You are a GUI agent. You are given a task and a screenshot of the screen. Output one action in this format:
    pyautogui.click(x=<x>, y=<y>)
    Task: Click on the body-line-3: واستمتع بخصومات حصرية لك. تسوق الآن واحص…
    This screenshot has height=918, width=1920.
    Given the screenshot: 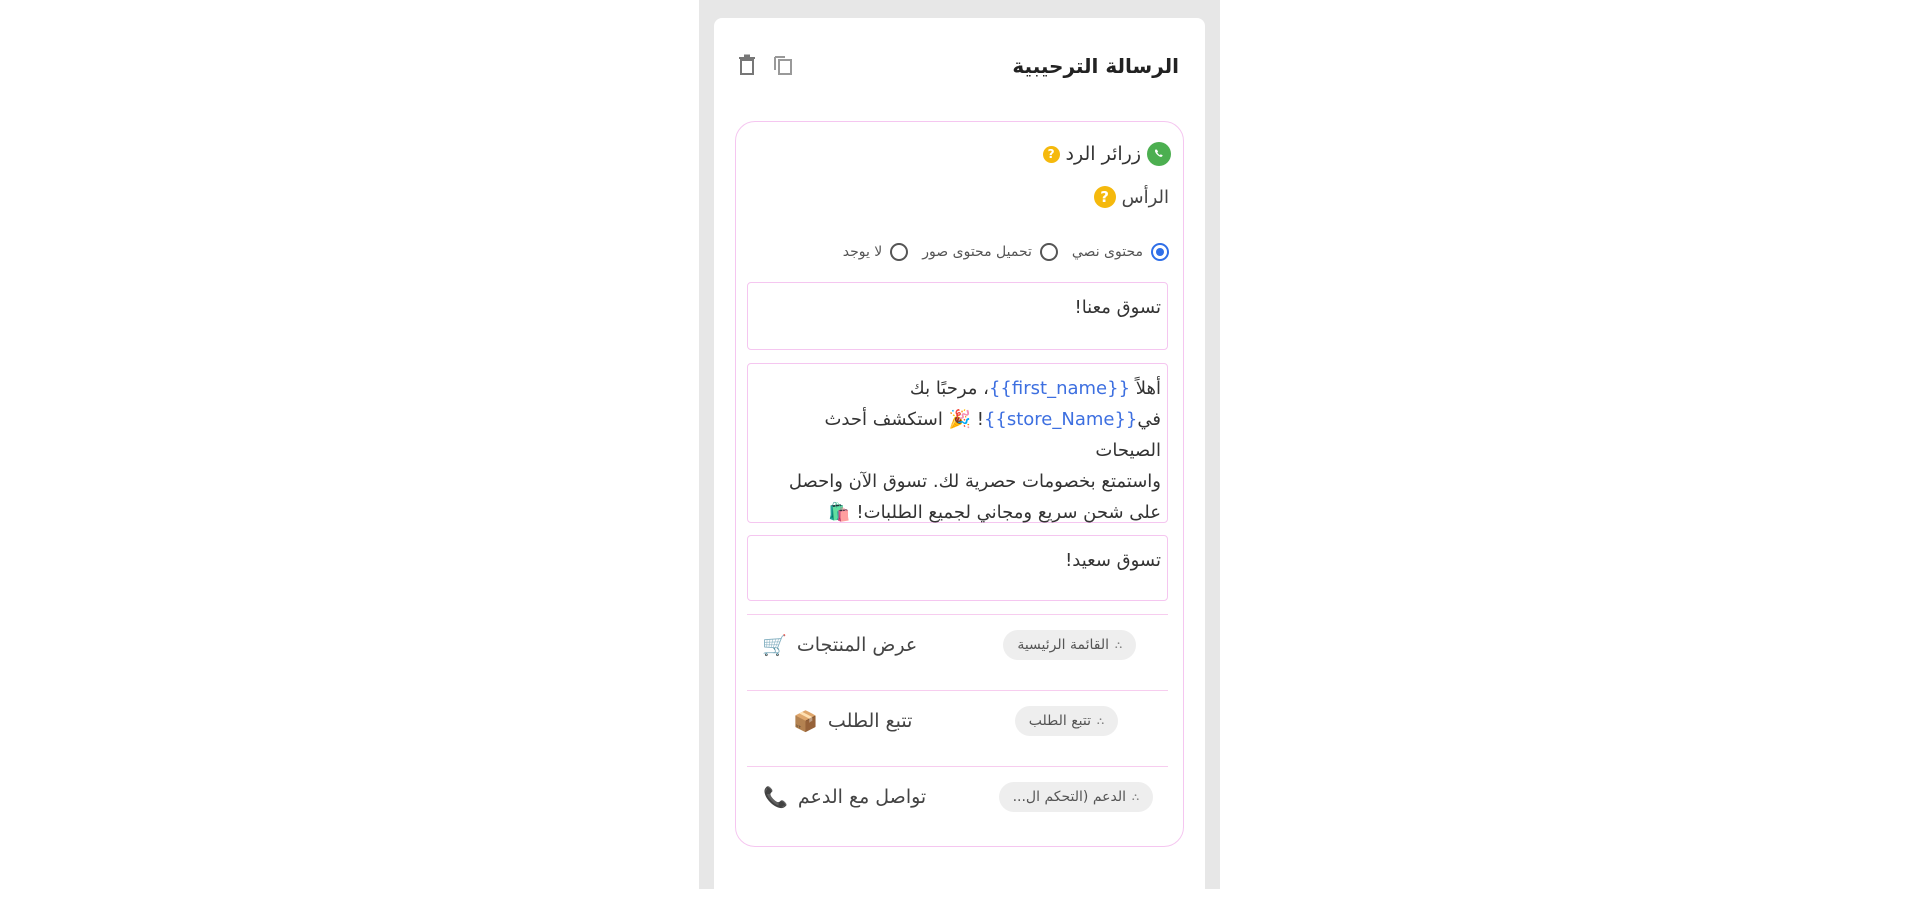 What is the action you would take?
    pyautogui.click(x=974, y=481)
    